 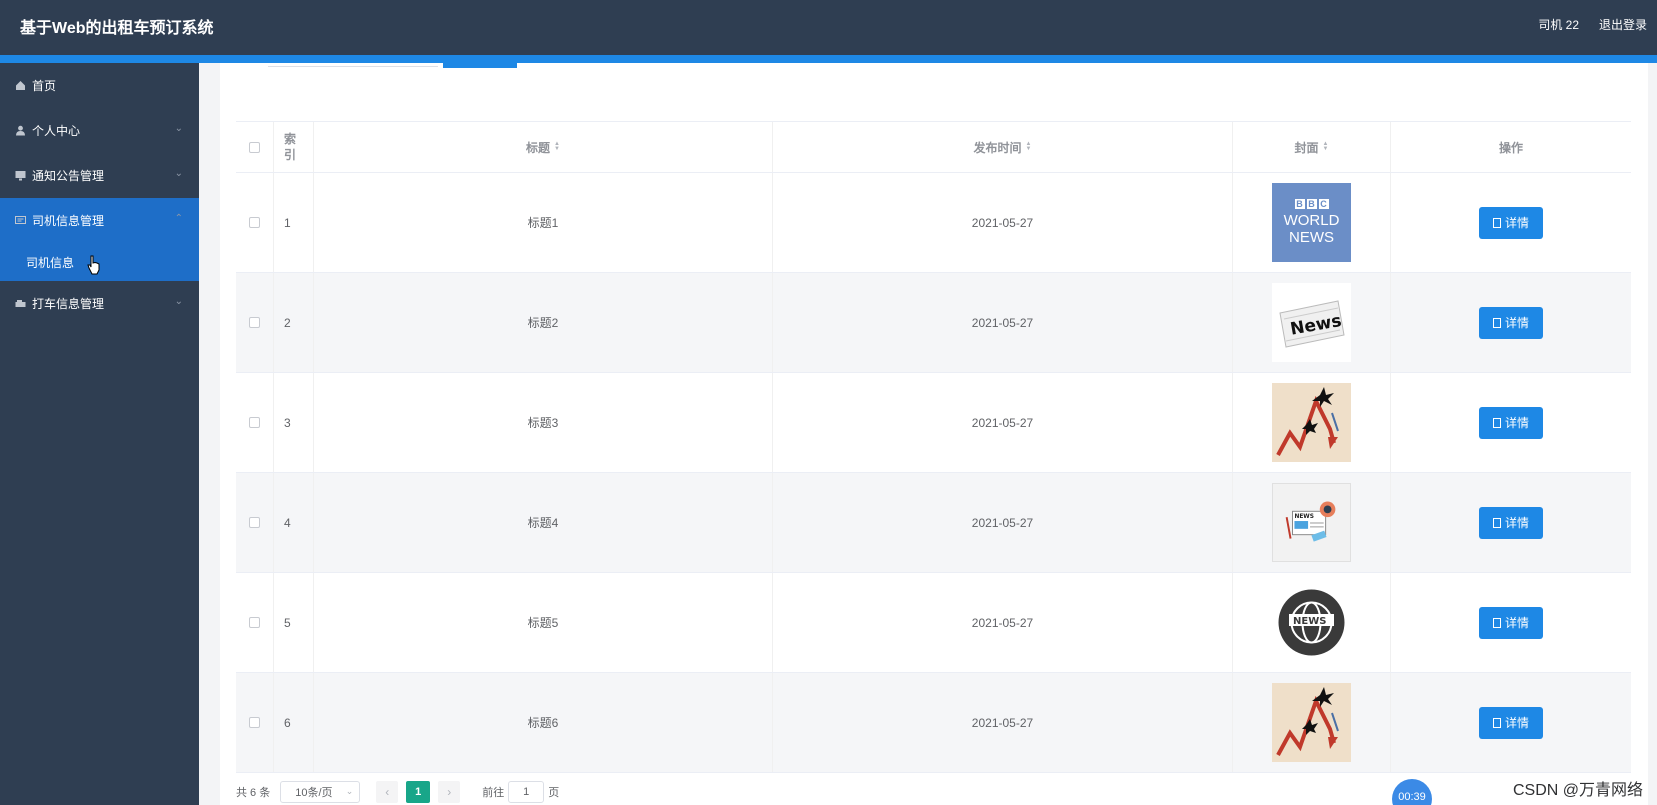 What do you see at coordinates (99, 130) in the screenshot?
I see `sidebar-item-personal: 个人中心 ⌄` at bounding box center [99, 130].